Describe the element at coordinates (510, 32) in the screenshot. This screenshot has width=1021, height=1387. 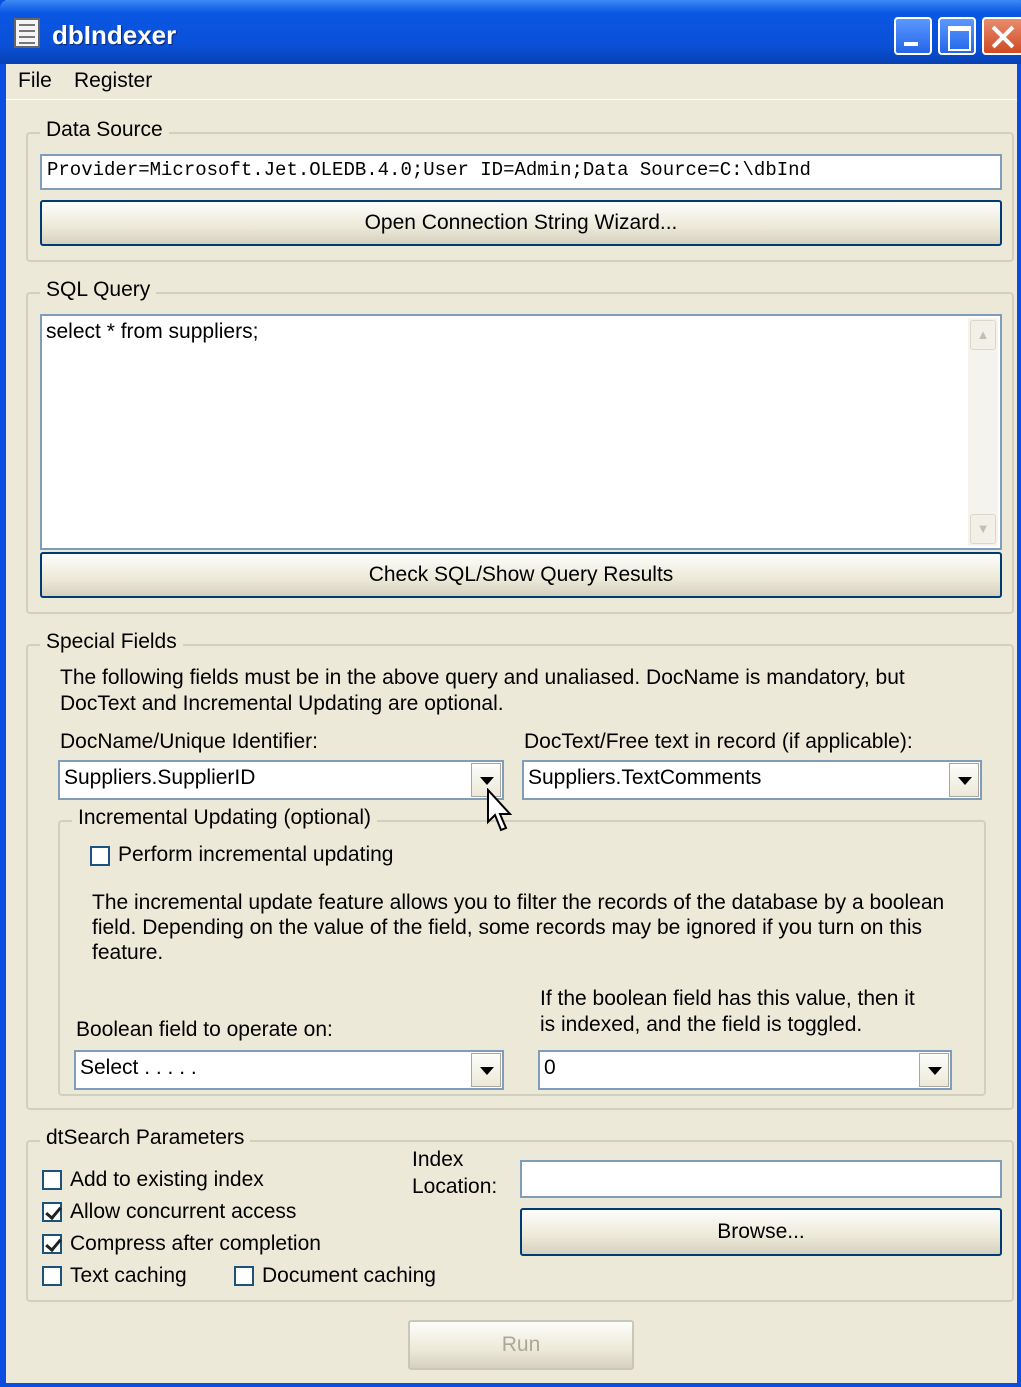
I see `title-bar: dbIndexer` at that location.